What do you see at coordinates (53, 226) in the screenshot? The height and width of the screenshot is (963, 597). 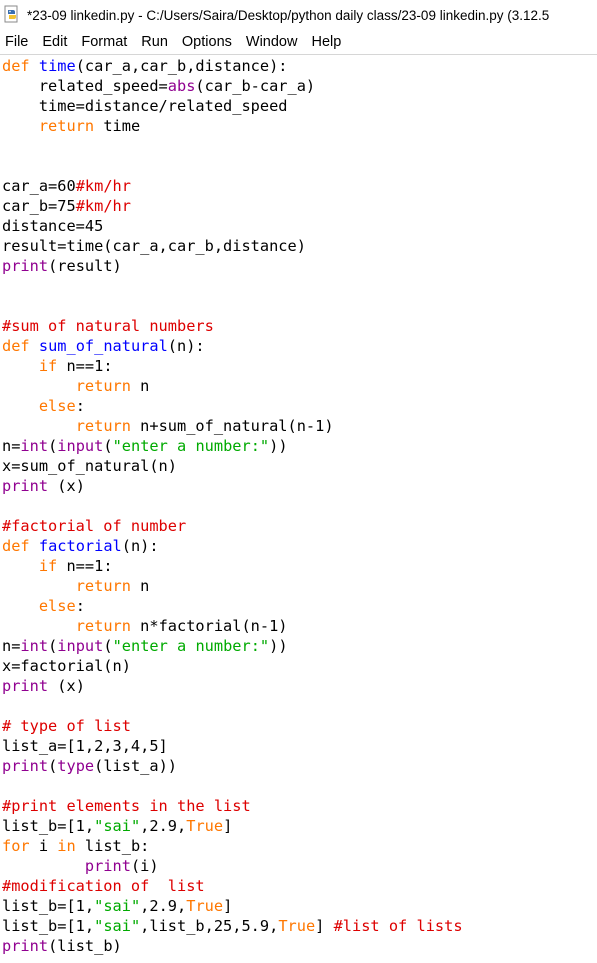 I see `code-token: distance=45` at bounding box center [53, 226].